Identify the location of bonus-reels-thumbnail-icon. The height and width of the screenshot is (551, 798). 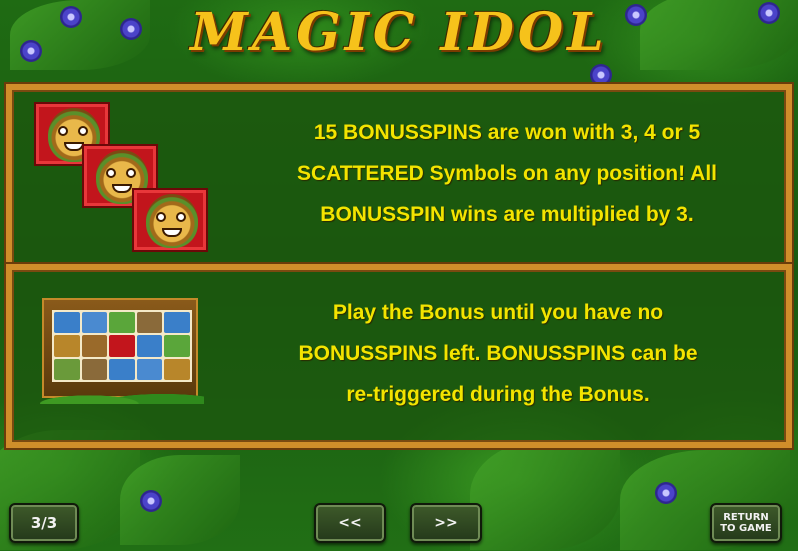
(122, 351).